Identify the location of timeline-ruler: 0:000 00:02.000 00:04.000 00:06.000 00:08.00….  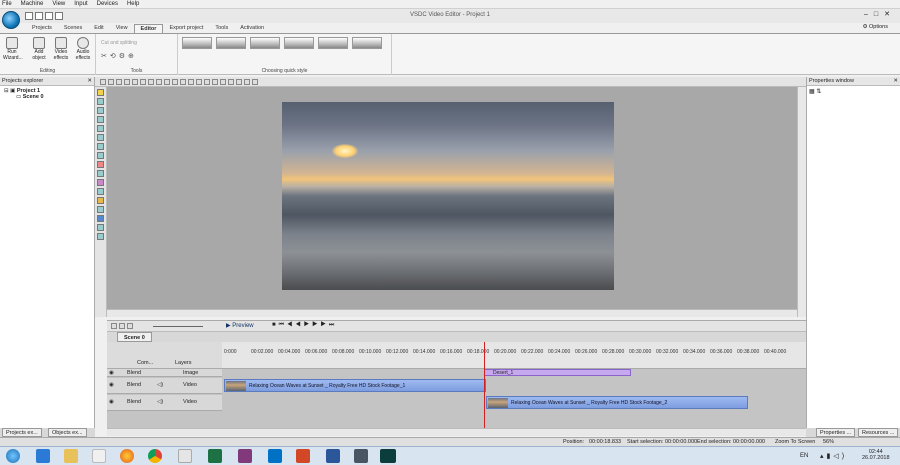
(514, 355).